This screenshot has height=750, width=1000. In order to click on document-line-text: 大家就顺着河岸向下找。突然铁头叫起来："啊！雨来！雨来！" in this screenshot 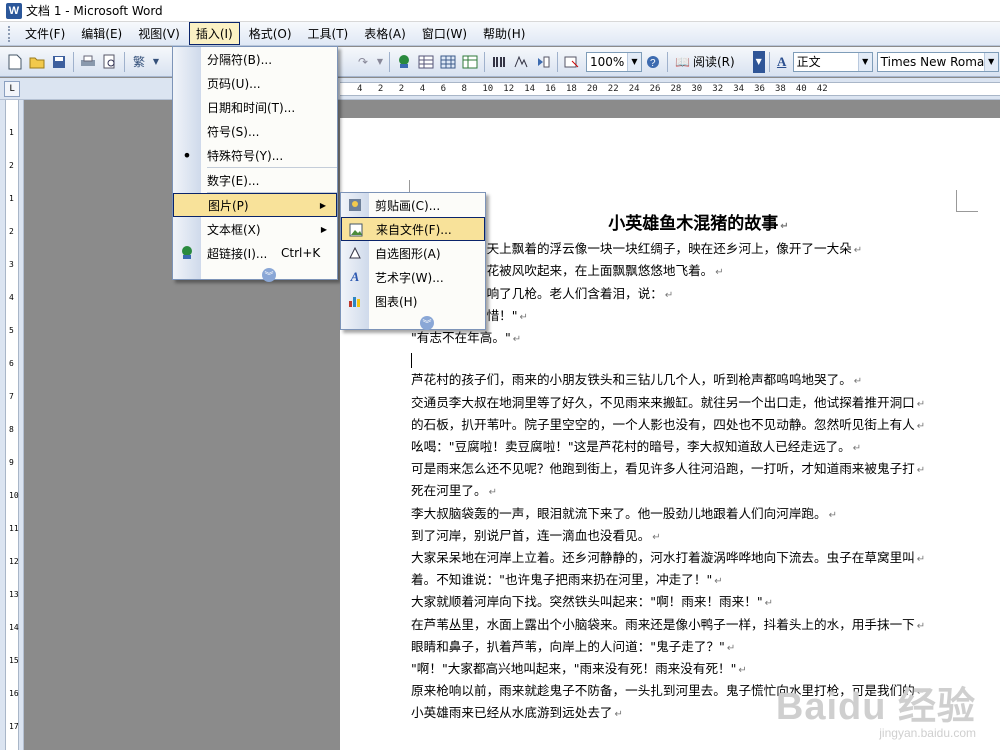, I will do `click(587, 602)`.